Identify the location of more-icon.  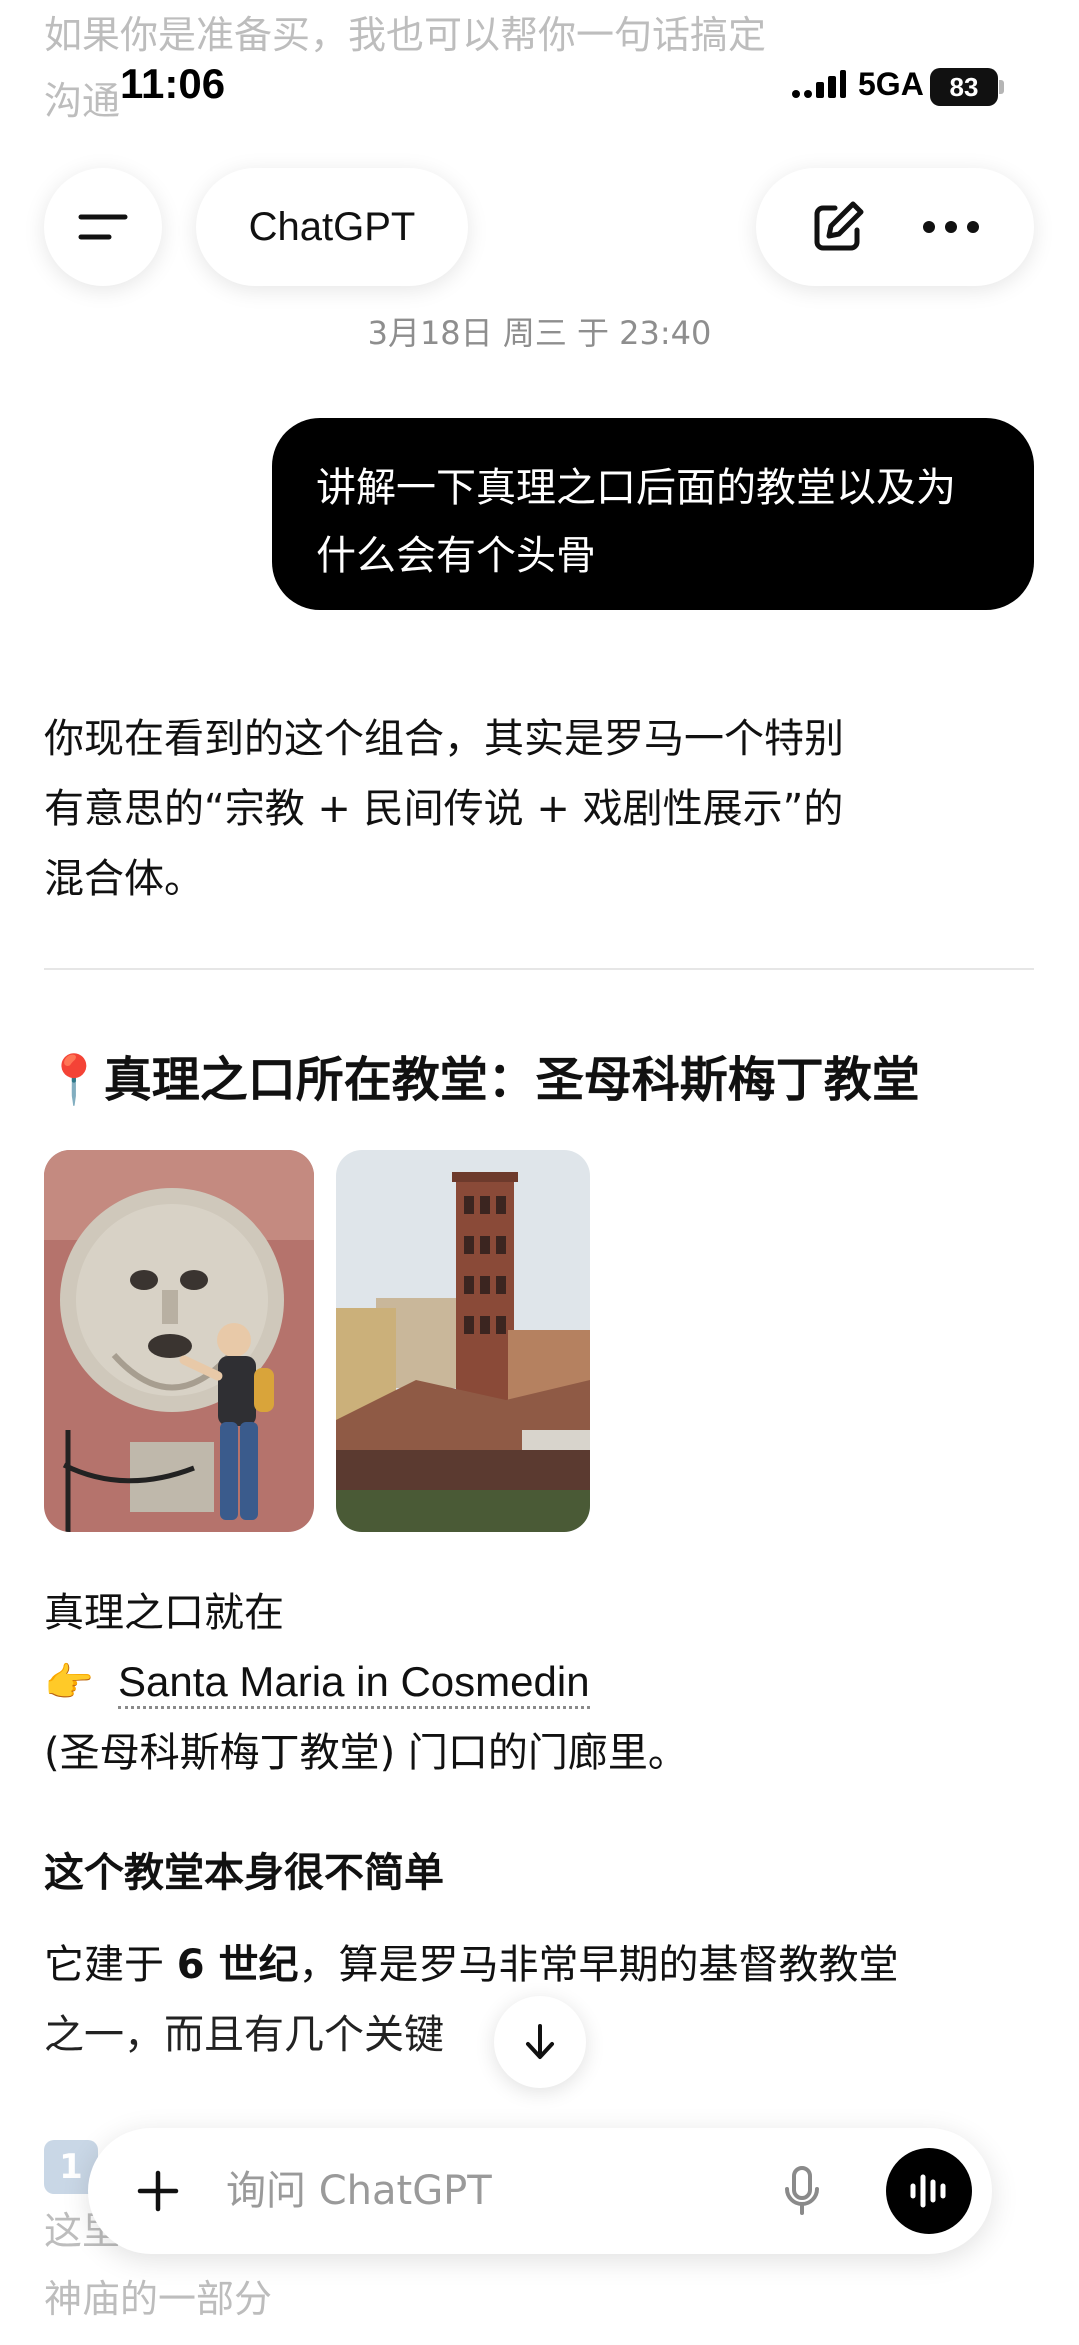
(951, 227).